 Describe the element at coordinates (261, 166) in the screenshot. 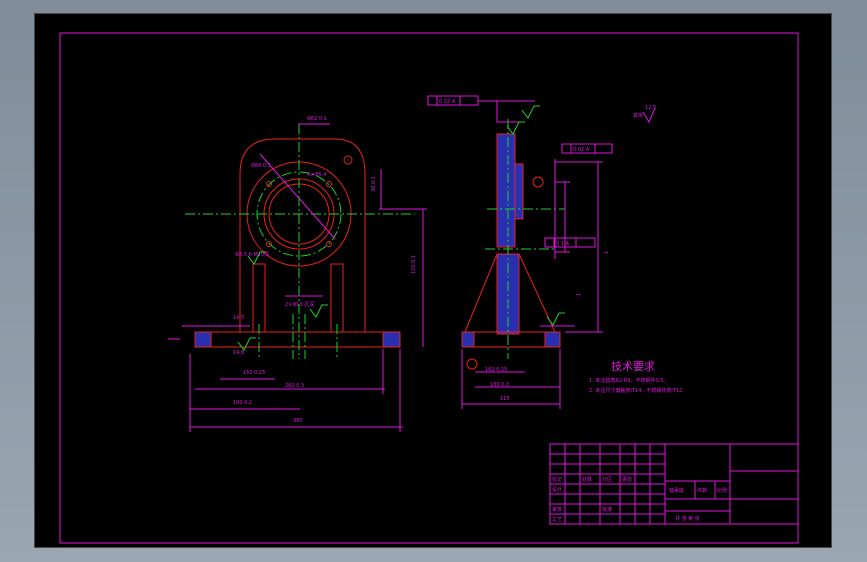

I see `svg-text: Φ80 0.3` at that location.